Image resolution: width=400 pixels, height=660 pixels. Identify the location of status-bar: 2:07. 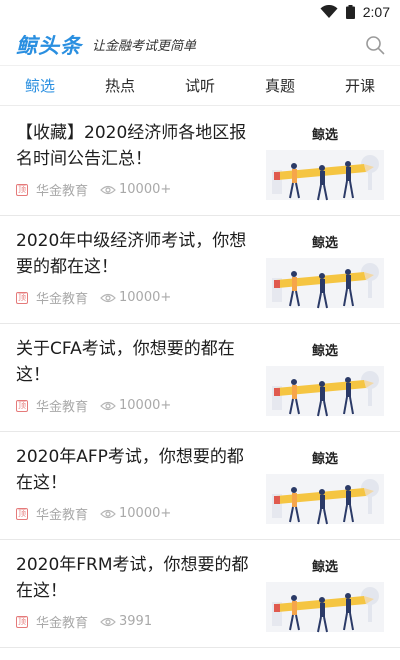
(200, 12).